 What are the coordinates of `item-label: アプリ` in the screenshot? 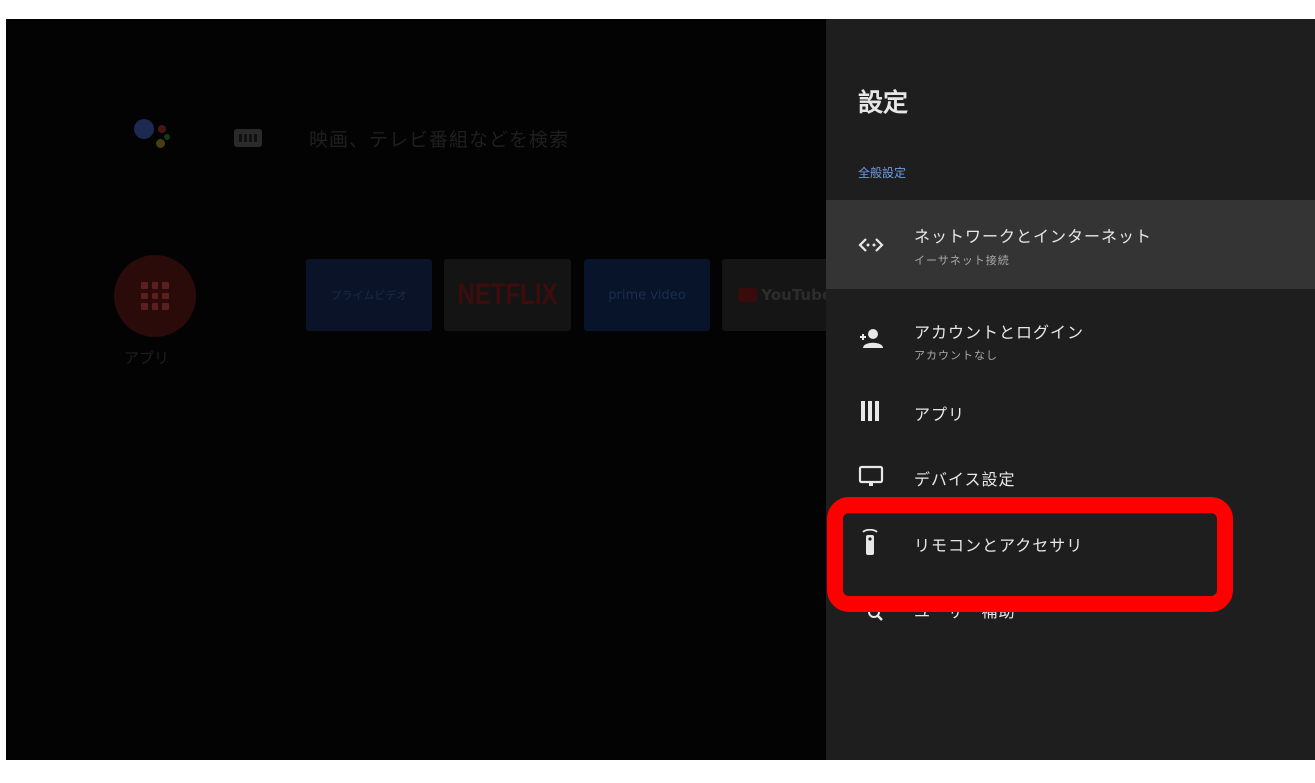 It's located at (940, 414).